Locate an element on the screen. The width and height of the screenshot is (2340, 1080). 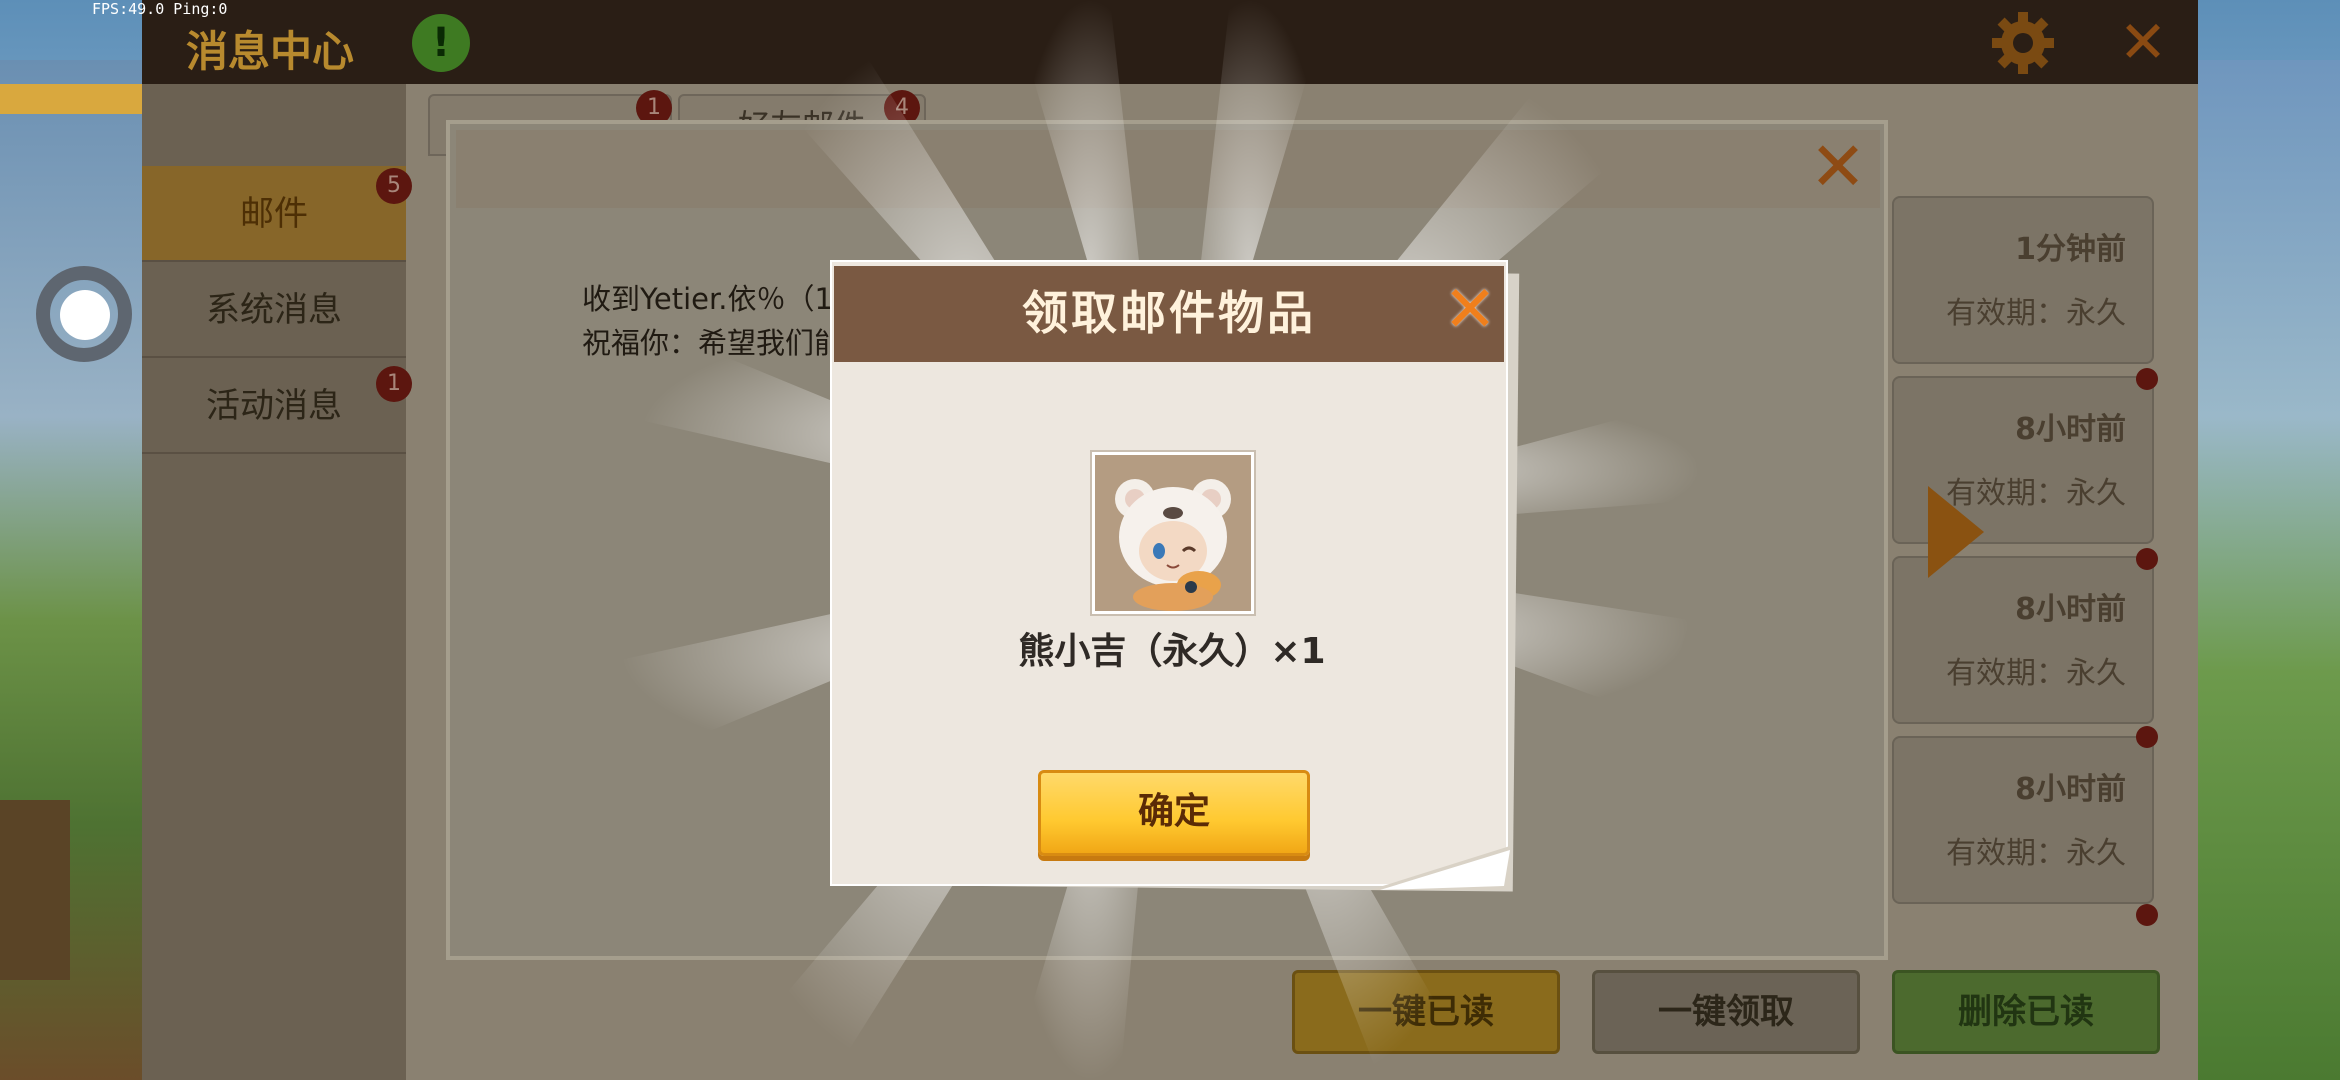
sidebar-mail-badge: 5 is located at coordinates (394, 186).